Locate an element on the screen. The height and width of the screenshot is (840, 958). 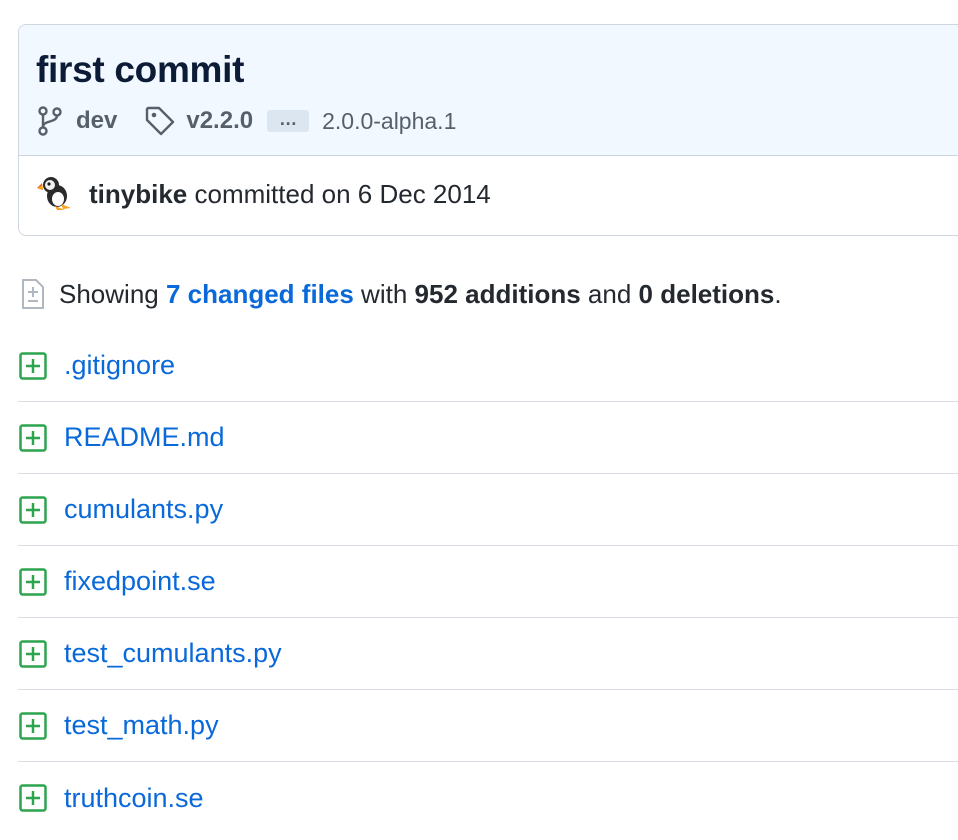
tag-icon is located at coordinates (160, 121).